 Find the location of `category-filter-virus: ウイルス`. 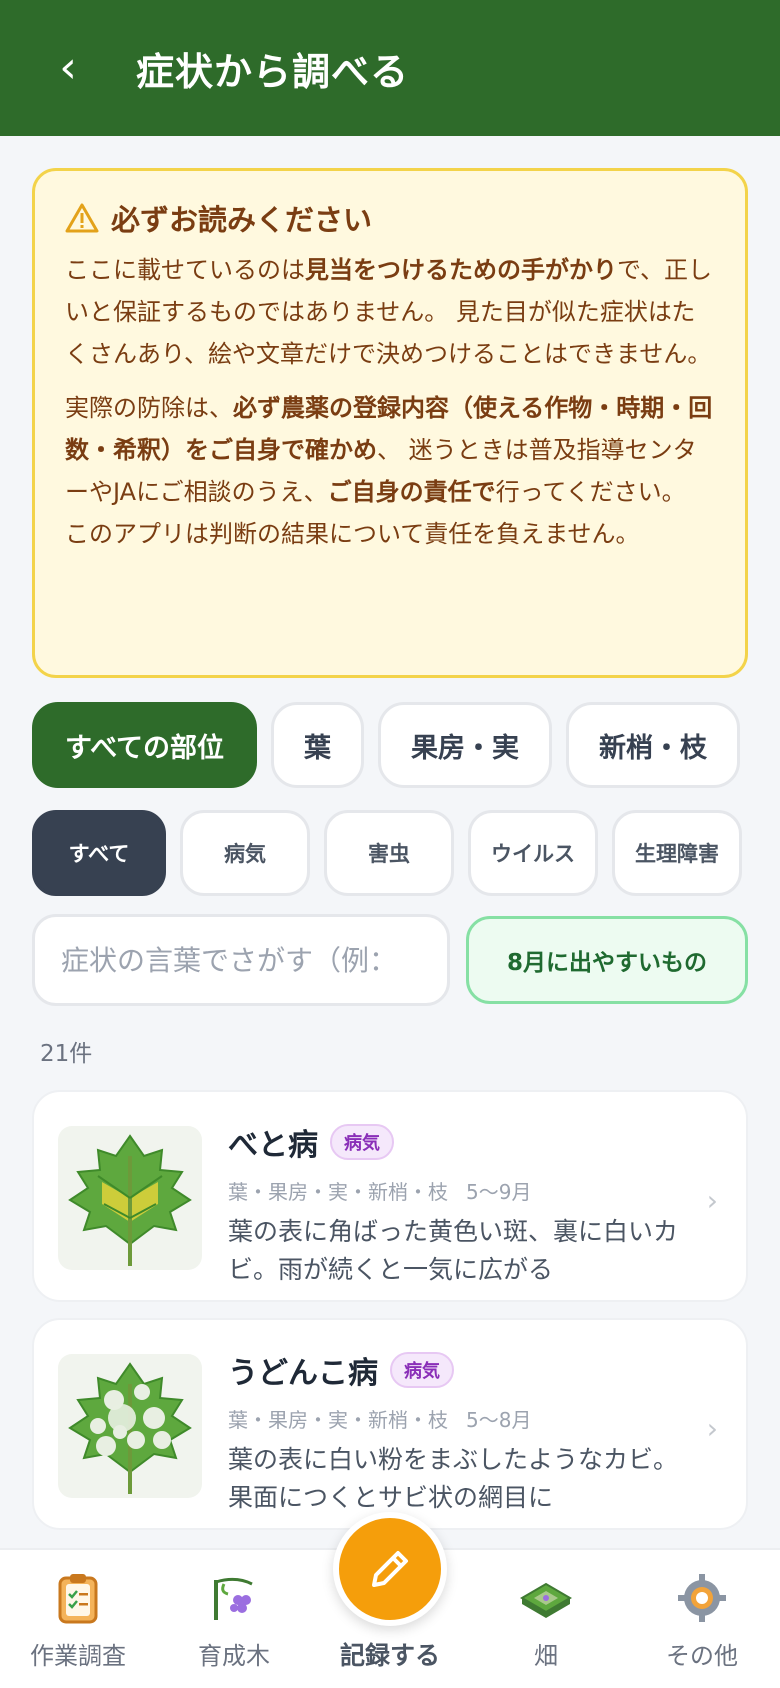

category-filter-virus: ウイルス is located at coordinates (533, 853).